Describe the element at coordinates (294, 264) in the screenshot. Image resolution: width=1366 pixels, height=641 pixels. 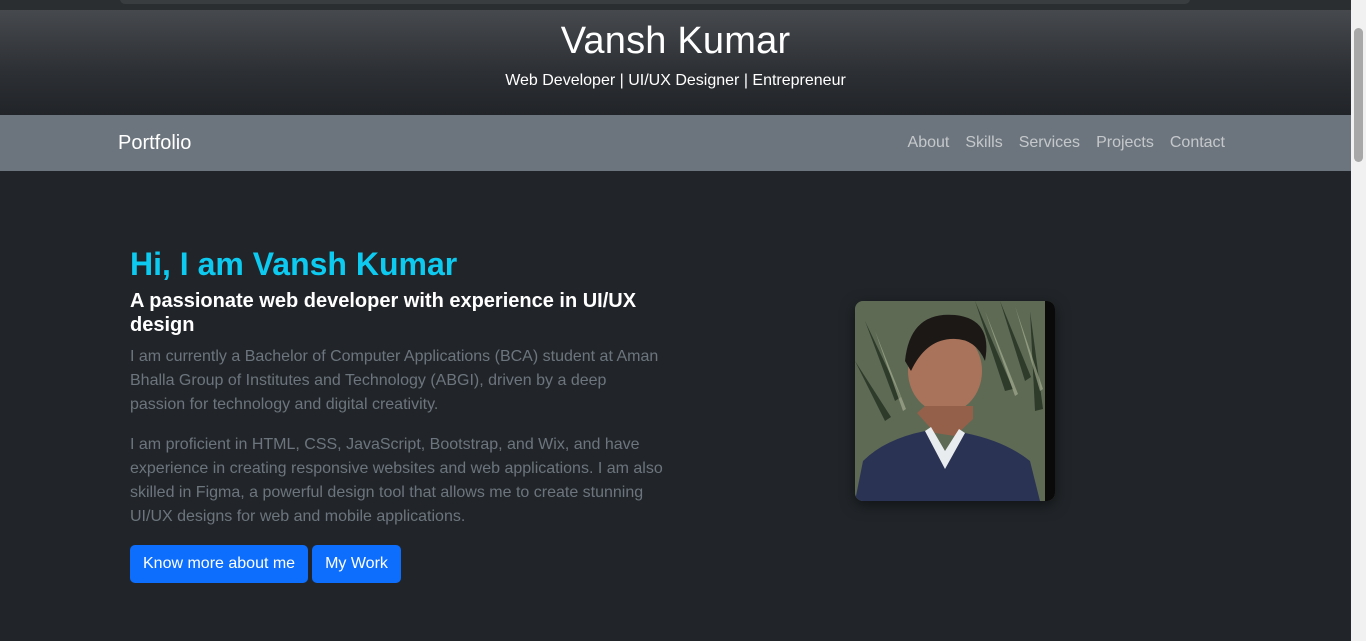
I see `about-heading: Hi, I am Vansh Kumar` at that location.